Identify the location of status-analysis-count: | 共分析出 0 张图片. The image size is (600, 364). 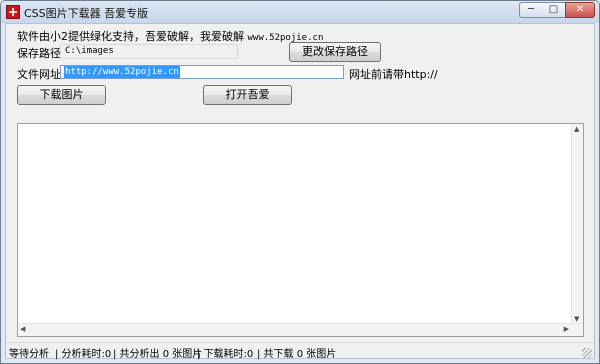
(158, 354).